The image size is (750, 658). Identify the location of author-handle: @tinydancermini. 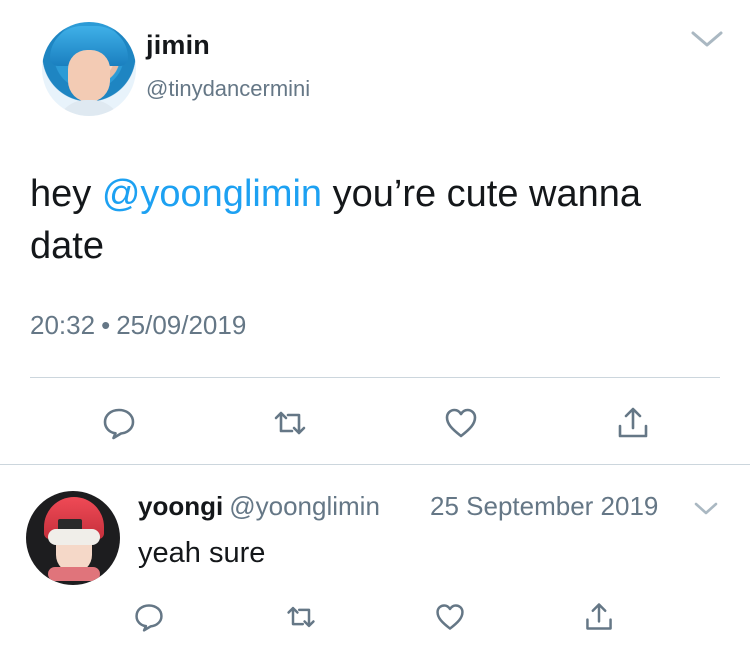
(228, 89).